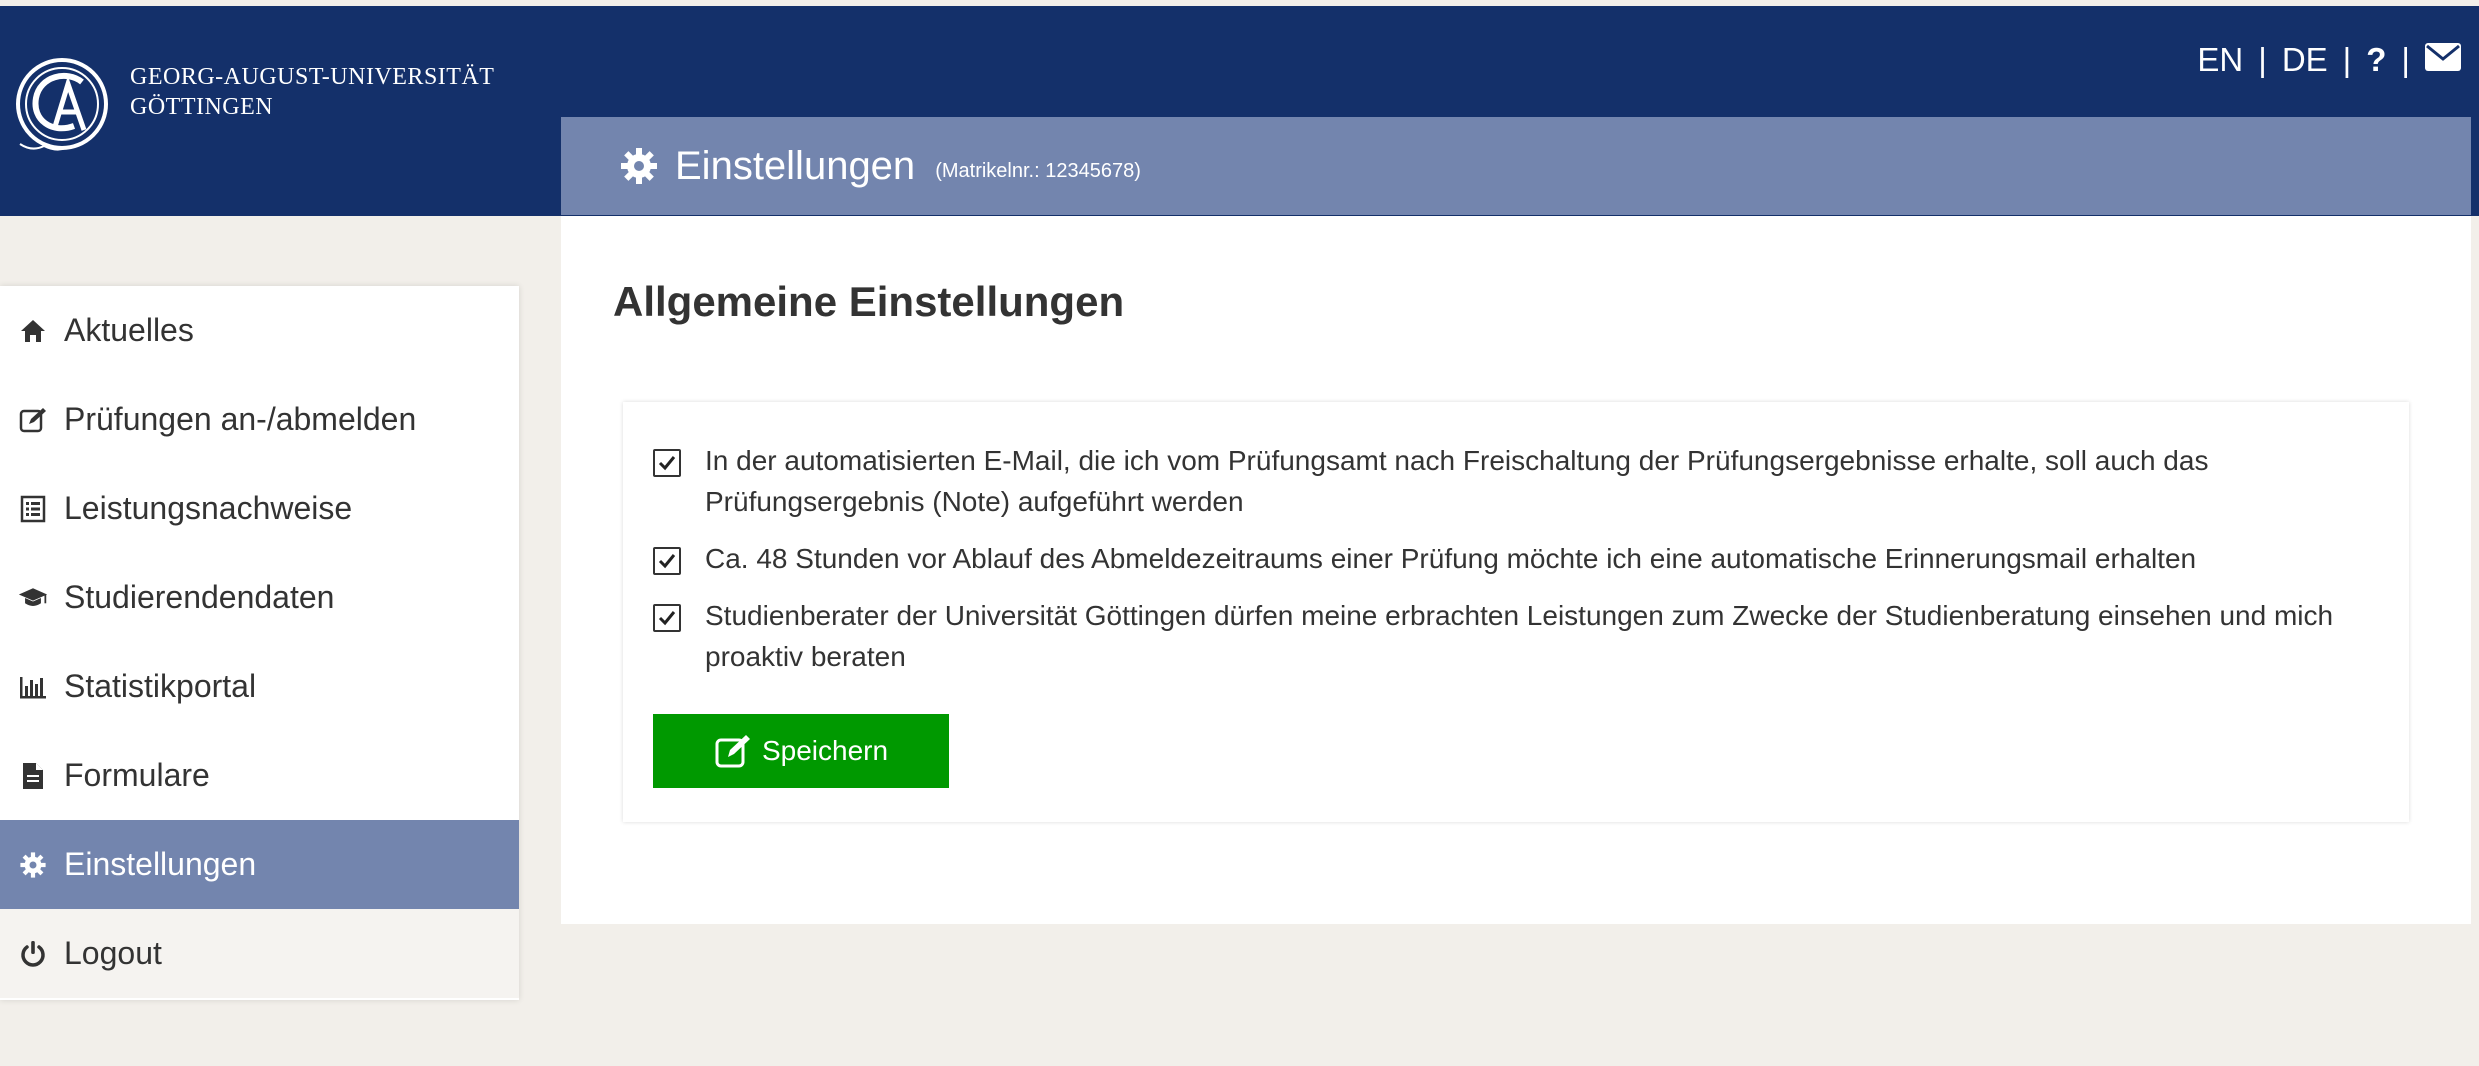  What do you see at coordinates (795, 165) in the screenshot?
I see `page-title: Einstellungen` at bounding box center [795, 165].